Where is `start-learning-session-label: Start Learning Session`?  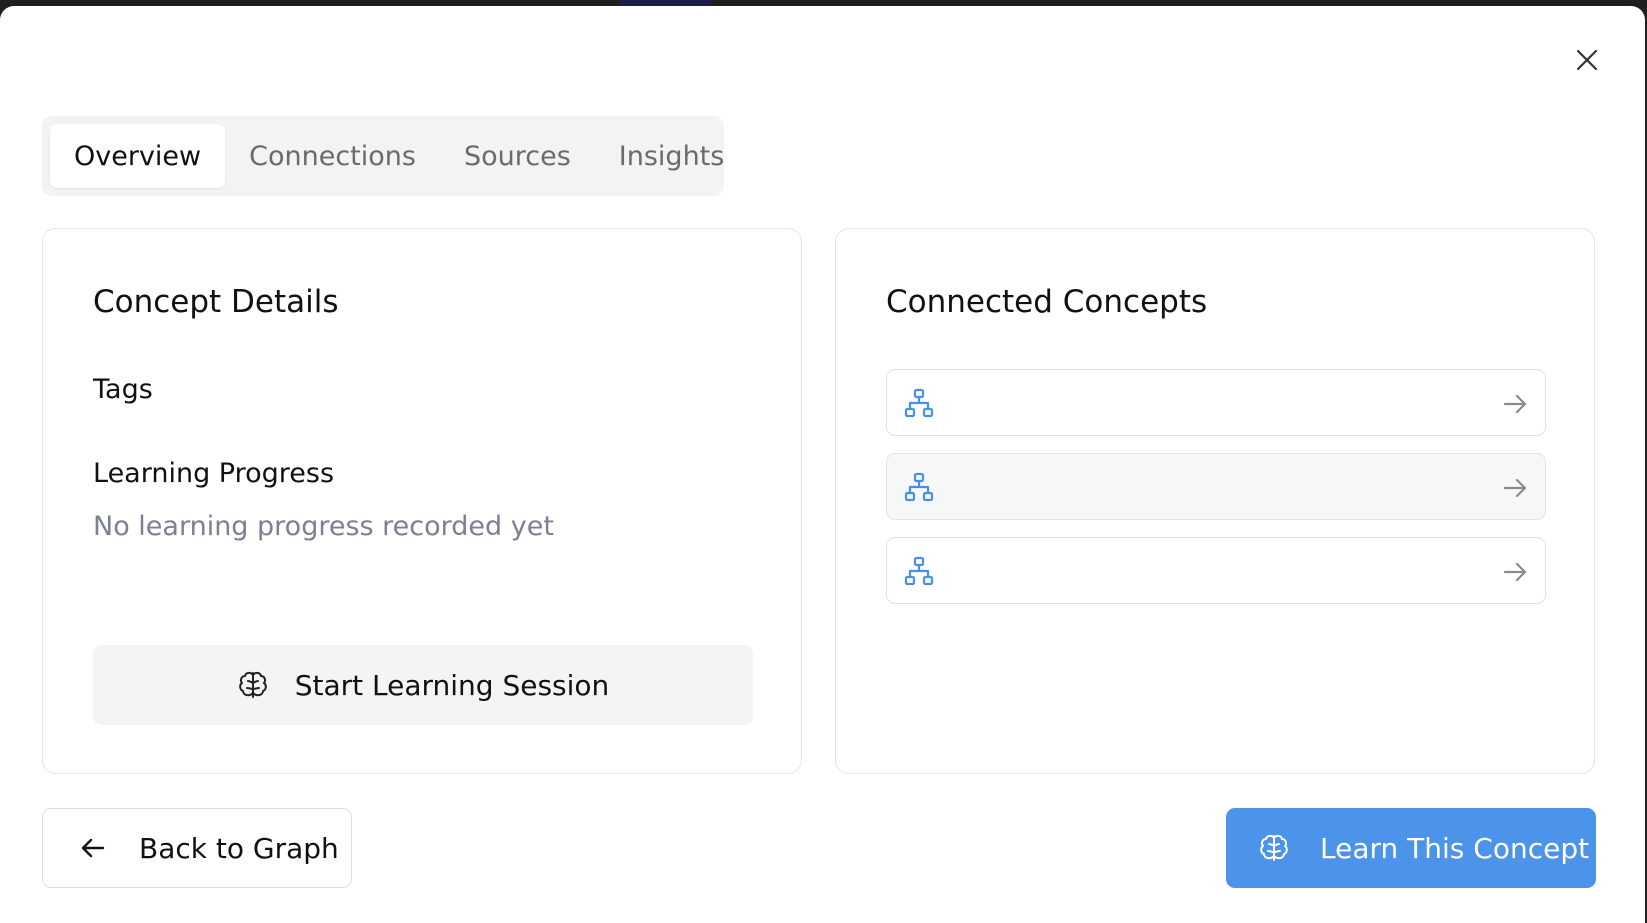 start-learning-session-label: Start Learning Session is located at coordinates (452, 685).